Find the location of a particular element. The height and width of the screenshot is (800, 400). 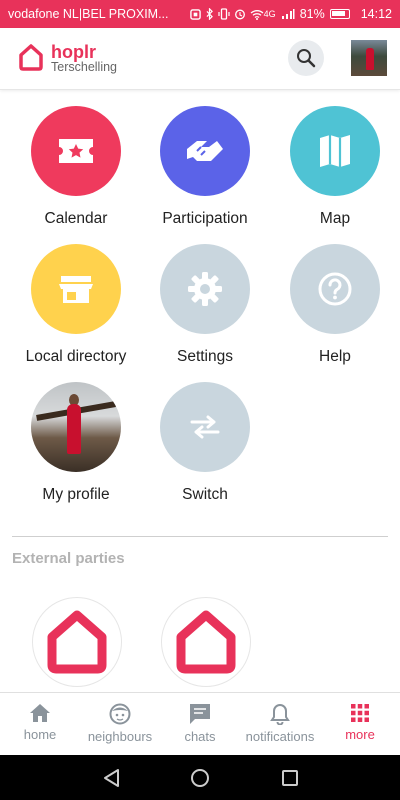

settings-label: Settings is located at coordinates (204, 356).